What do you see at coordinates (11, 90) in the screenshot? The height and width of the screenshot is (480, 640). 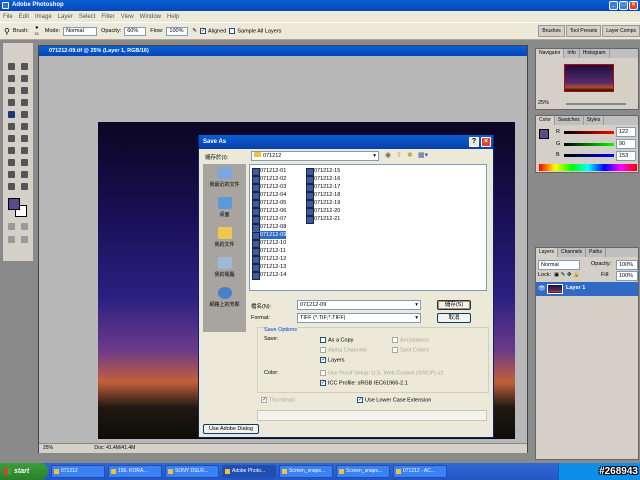 I see `crop-tool-icon` at bounding box center [11, 90].